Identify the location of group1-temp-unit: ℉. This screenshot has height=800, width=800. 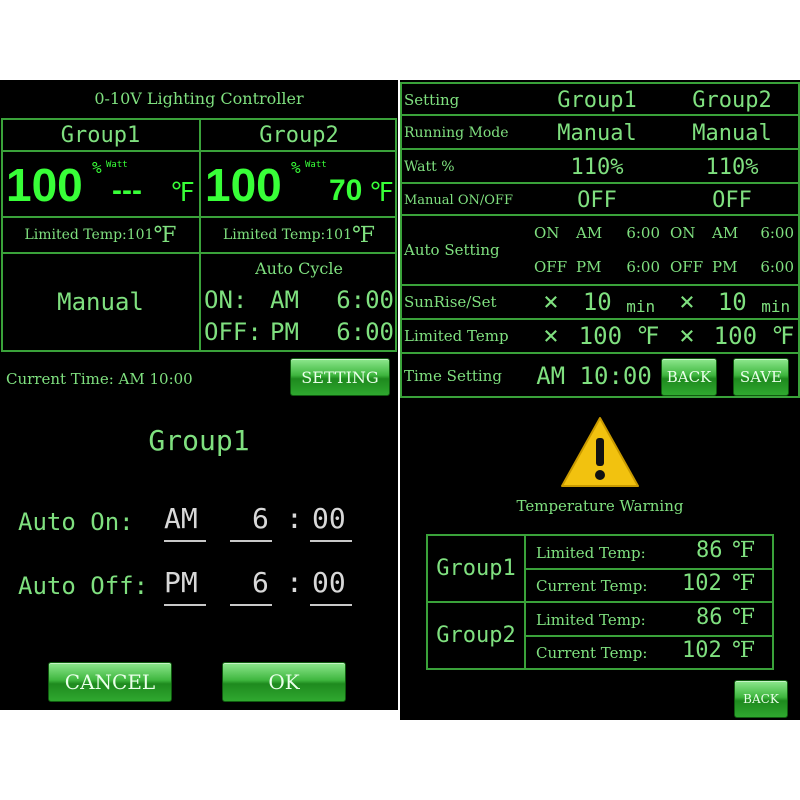
(182, 193).